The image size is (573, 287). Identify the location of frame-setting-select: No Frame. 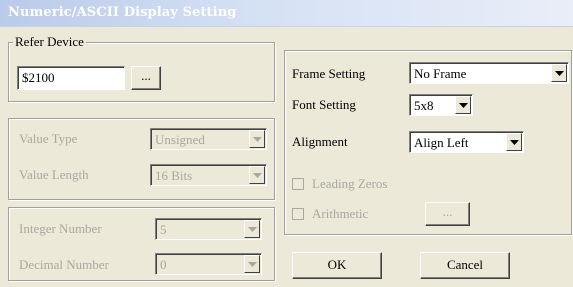
(489, 73).